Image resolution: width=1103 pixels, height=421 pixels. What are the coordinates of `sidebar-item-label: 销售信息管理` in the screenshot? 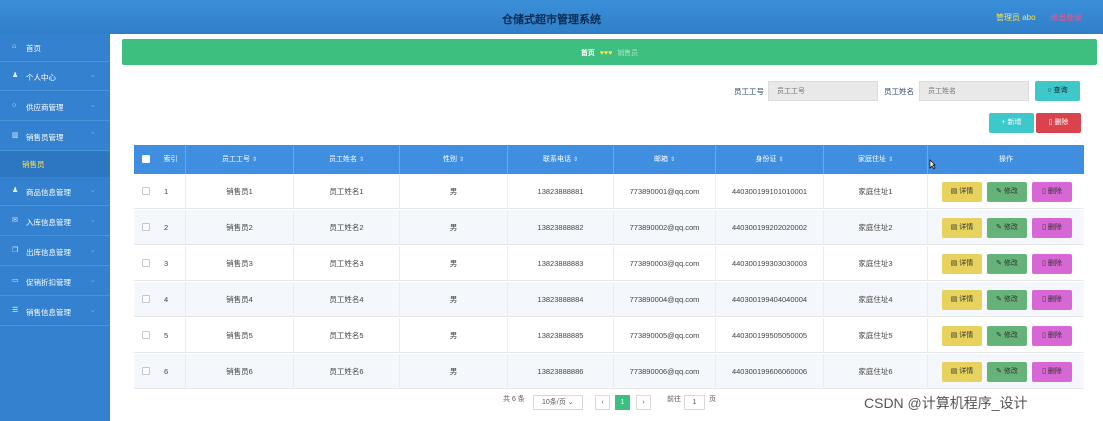 It's located at (48, 312).